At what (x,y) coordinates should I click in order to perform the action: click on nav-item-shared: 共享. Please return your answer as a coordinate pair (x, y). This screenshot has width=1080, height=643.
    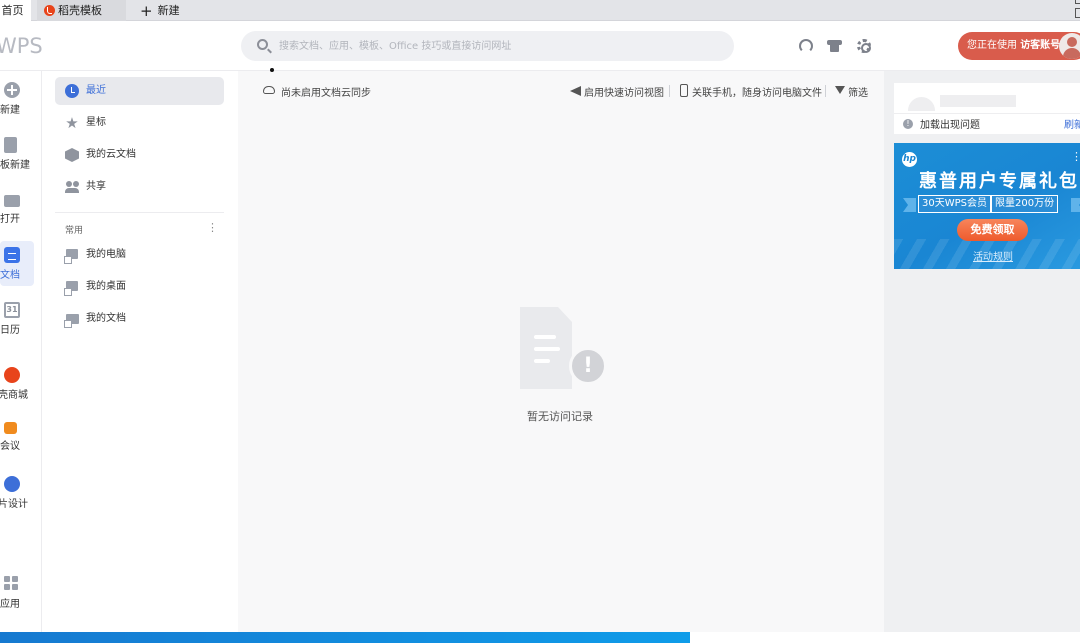
    Looking at the image, I should click on (139, 187).